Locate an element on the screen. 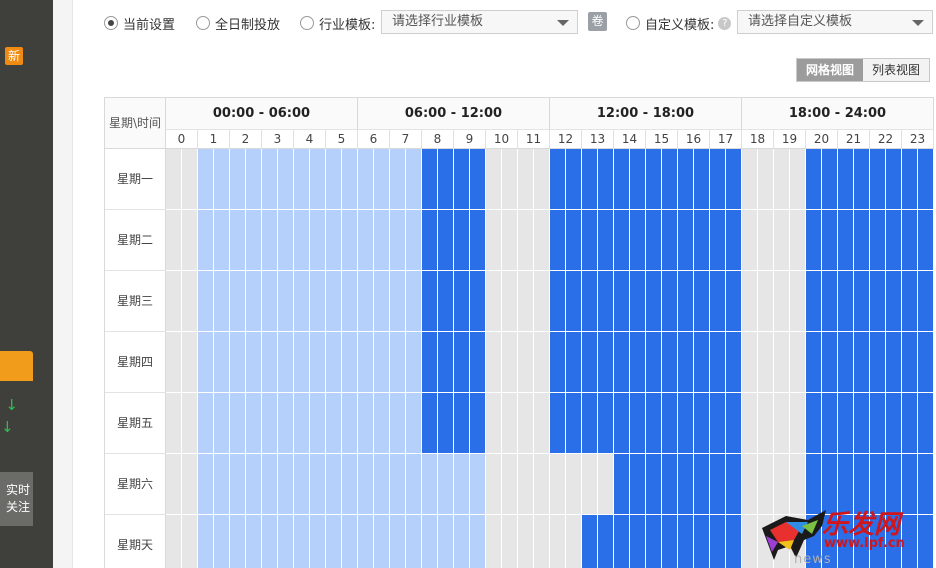 Image resolution: width=936 pixels, height=568 pixels. list-view-button: 列表视图 is located at coordinates (896, 70).